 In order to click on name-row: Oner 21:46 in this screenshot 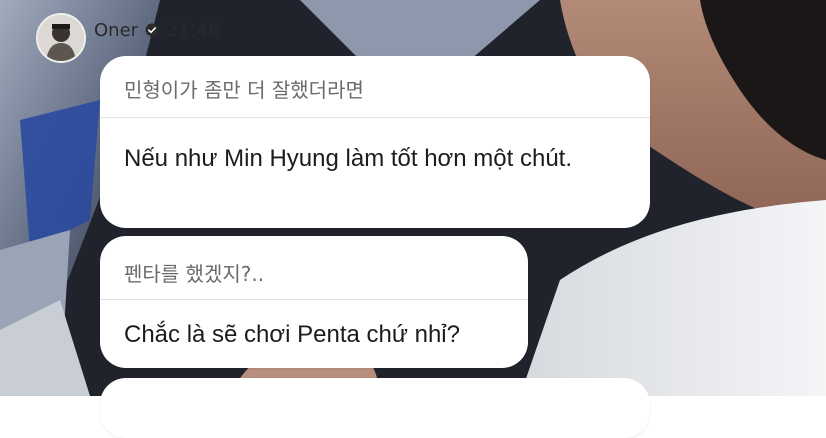, I will do `click(157, 30)`.